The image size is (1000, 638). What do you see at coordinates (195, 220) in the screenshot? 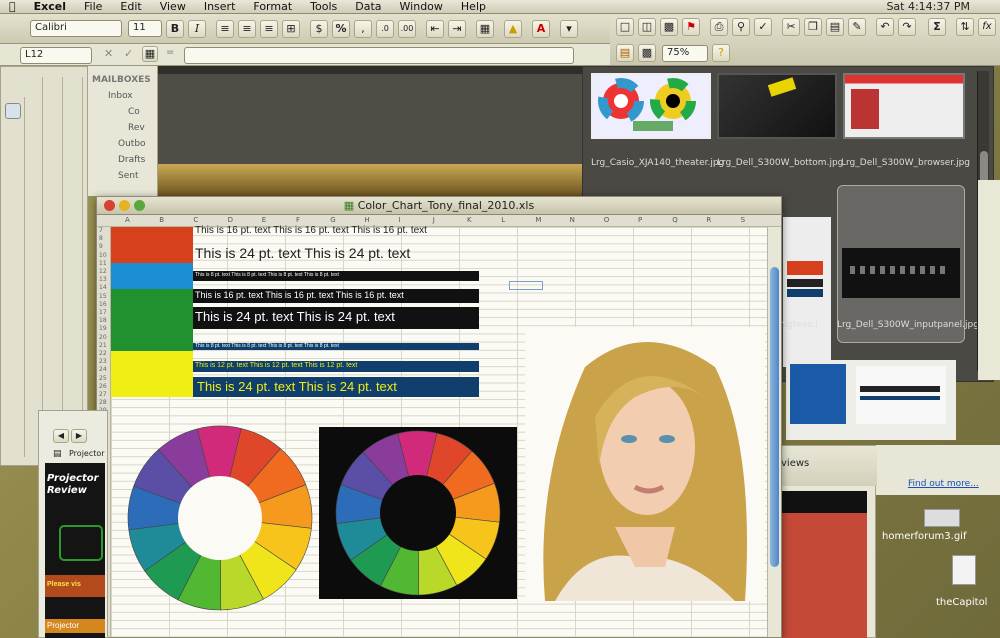
I see `column-header-C: C` at bounding box center [195, 220].